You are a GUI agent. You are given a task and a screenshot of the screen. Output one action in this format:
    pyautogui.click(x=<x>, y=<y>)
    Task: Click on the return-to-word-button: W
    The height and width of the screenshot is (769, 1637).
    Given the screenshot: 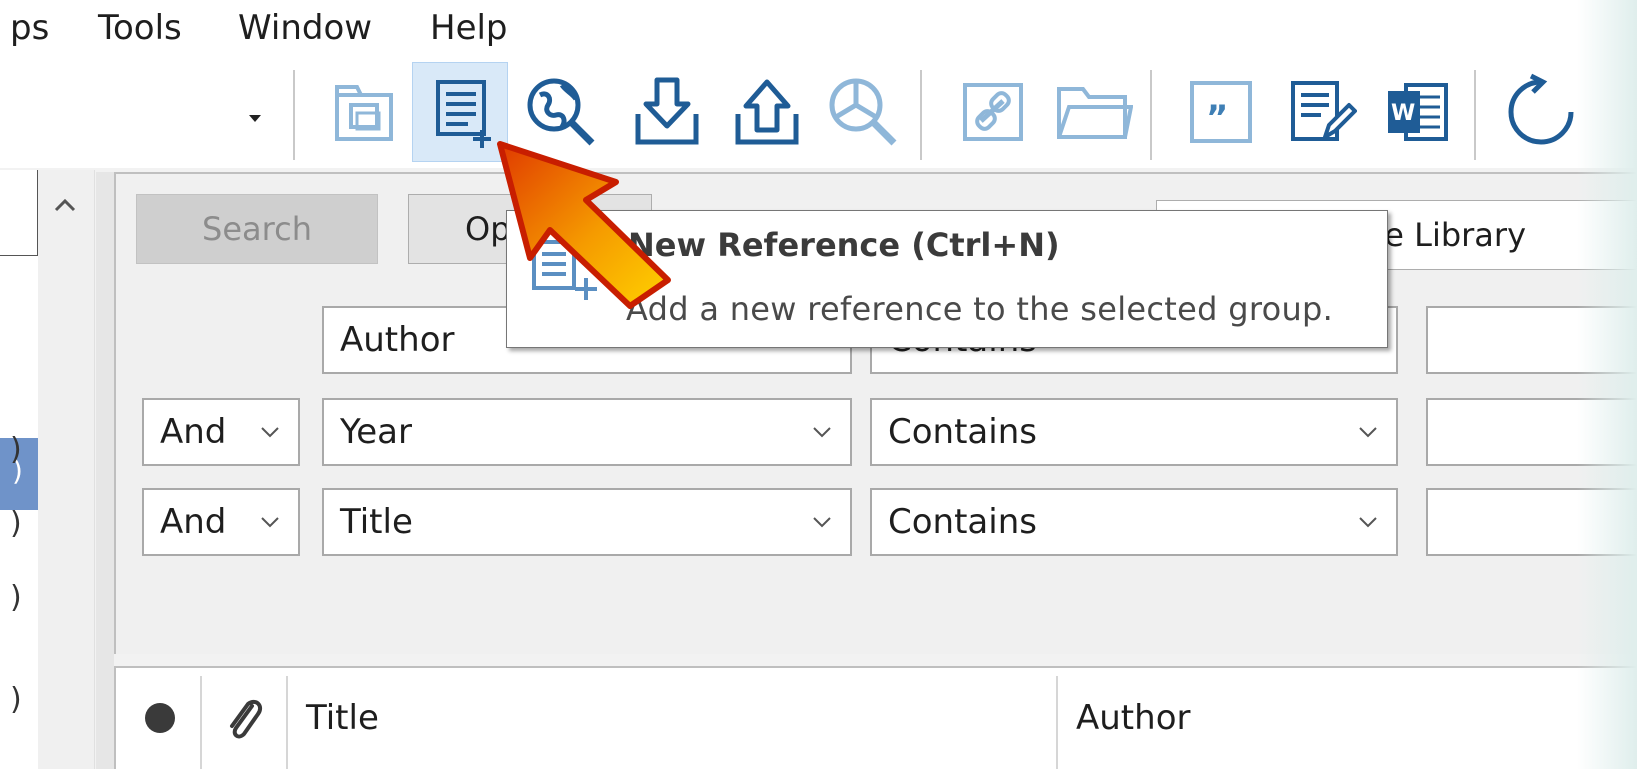 What is the action you would take?
    pyautogui.click(x=1417, y=112)
    